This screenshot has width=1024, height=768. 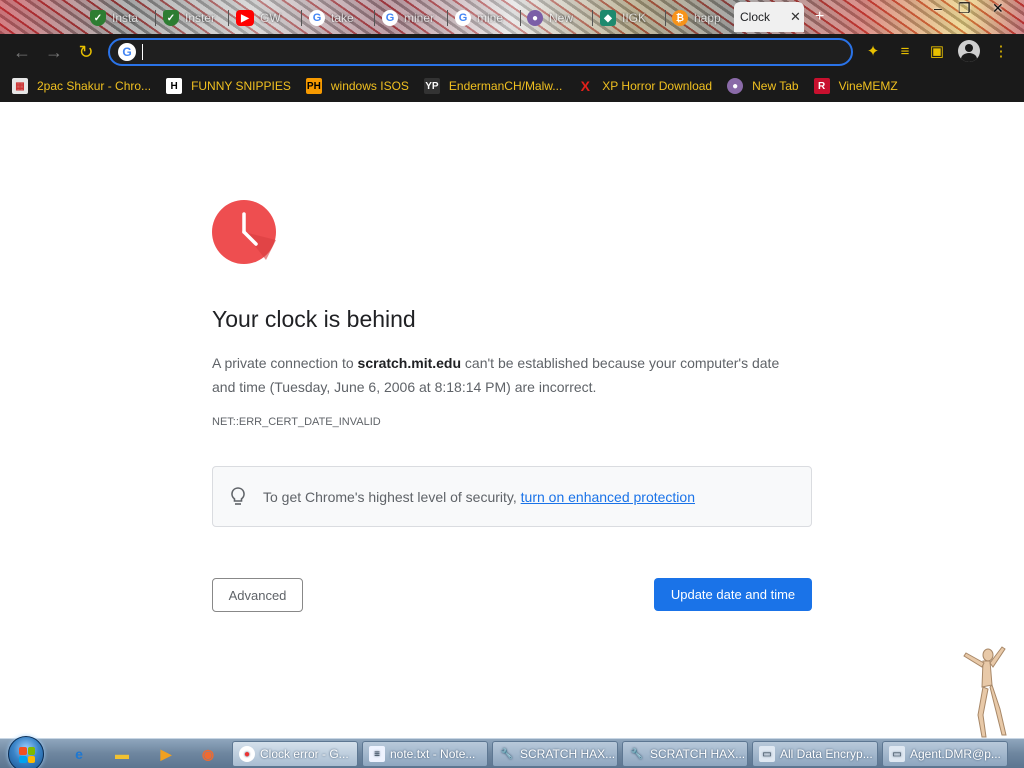 I want to click on lightbulb-icon, so click(x=238, y=495).